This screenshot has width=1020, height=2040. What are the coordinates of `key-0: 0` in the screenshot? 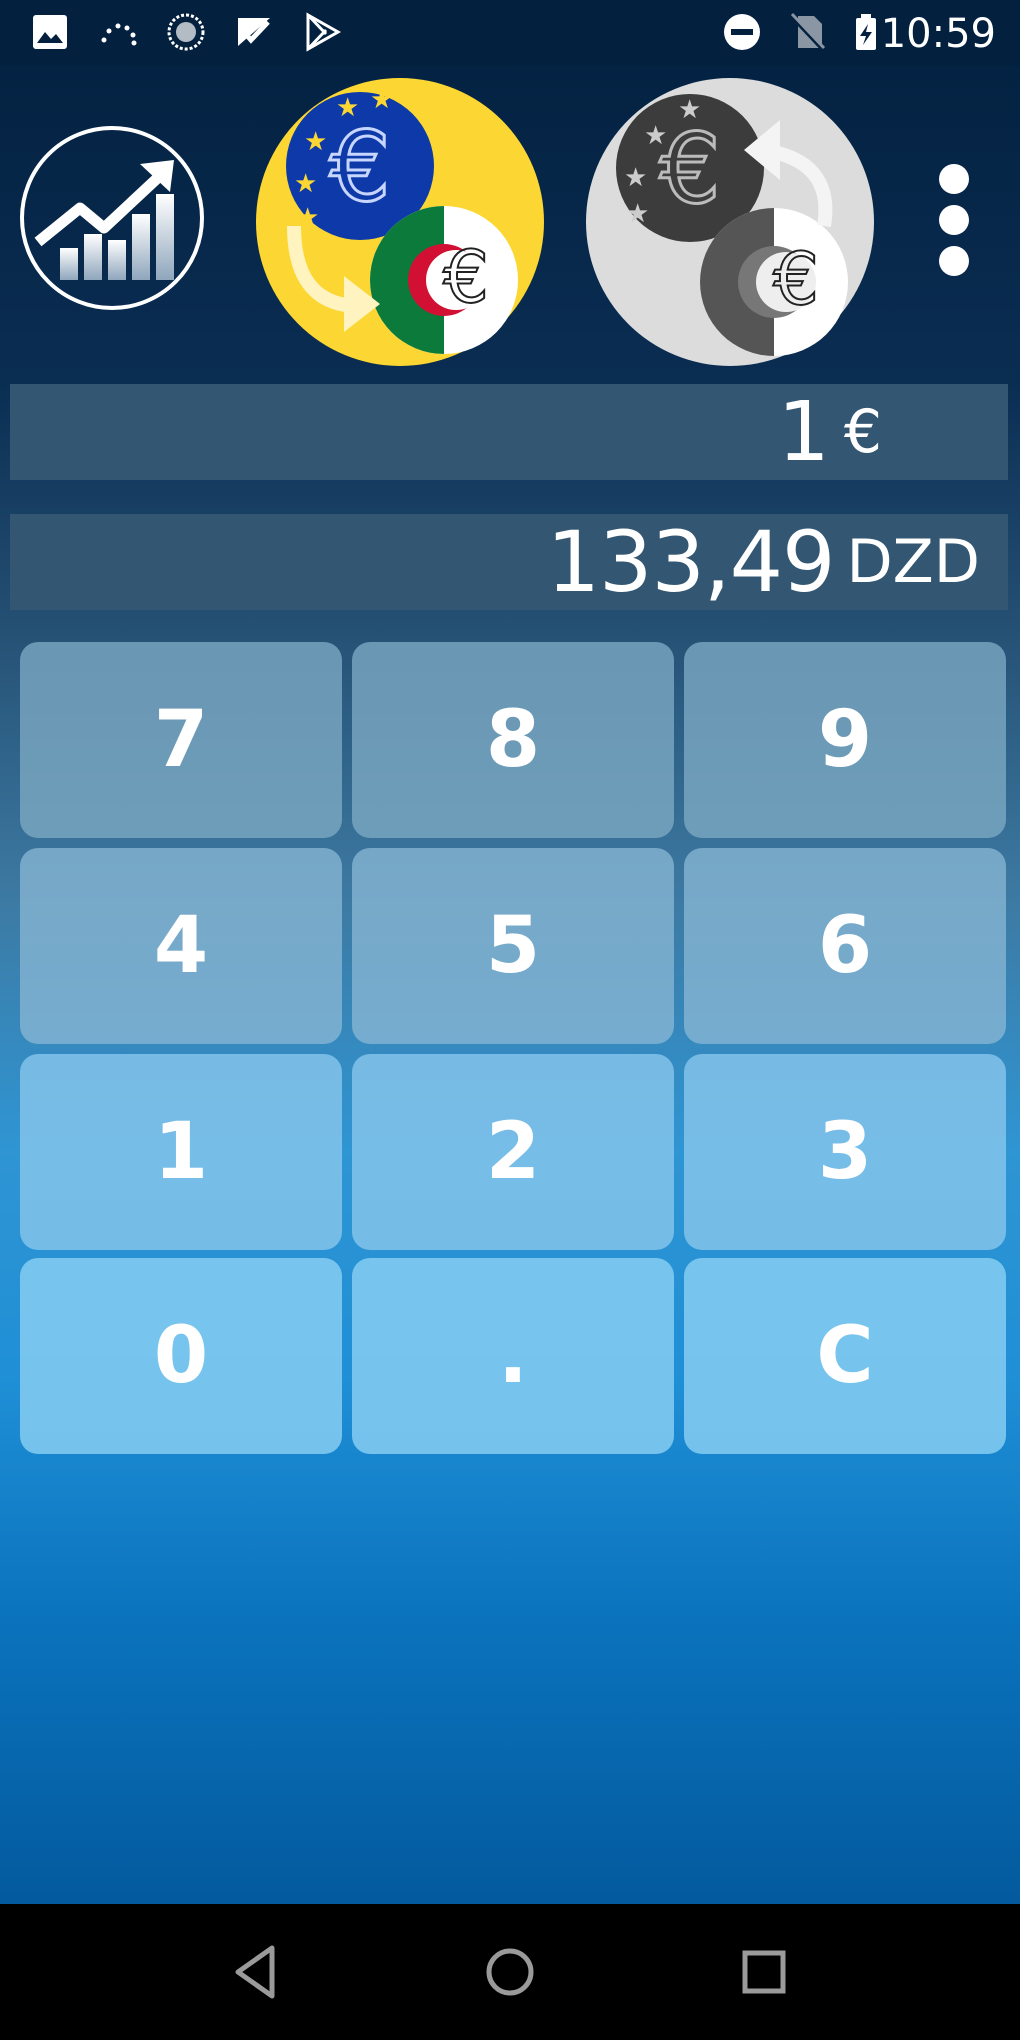 It's located at (181, 1356).